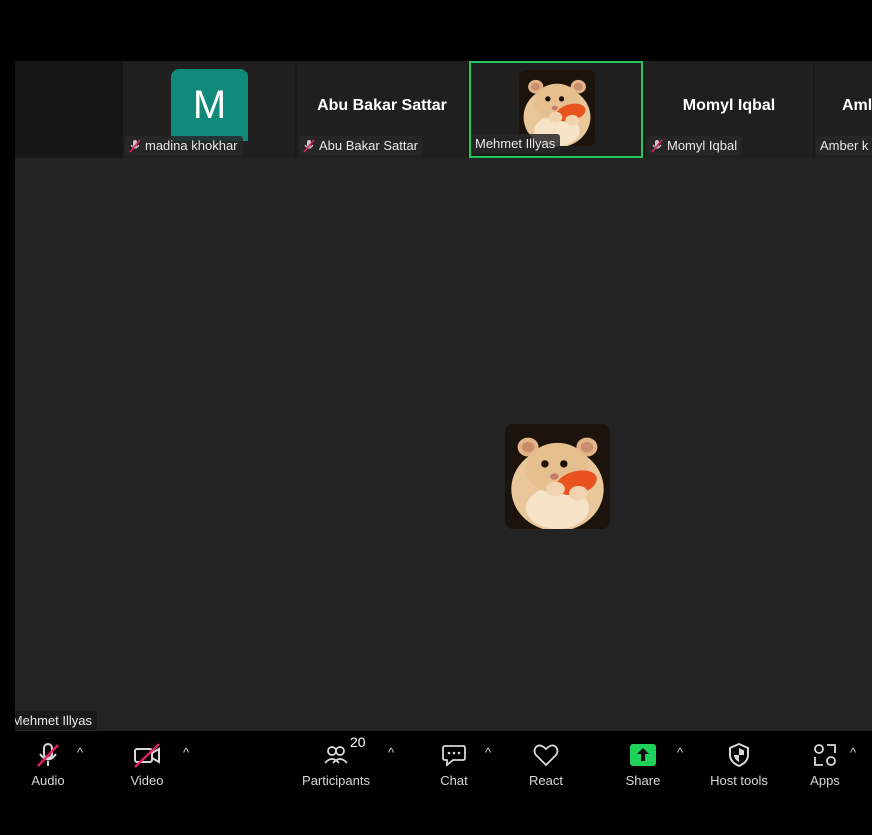  Describe the element at coordinates (825, 755) in the screenshot. I see `apps-icon` at that location.